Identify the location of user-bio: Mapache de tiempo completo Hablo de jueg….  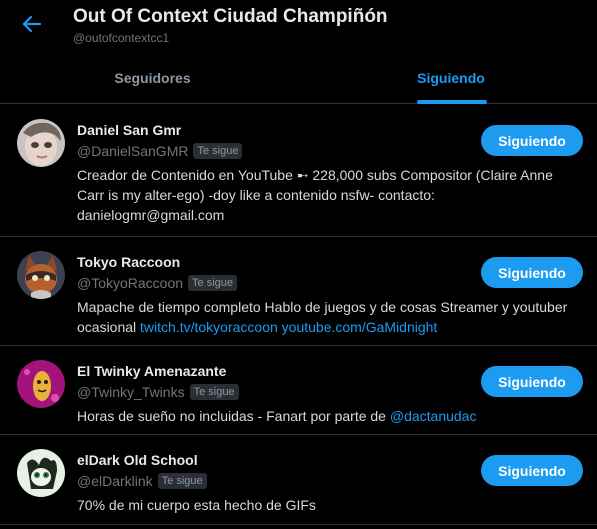
(324, 317).